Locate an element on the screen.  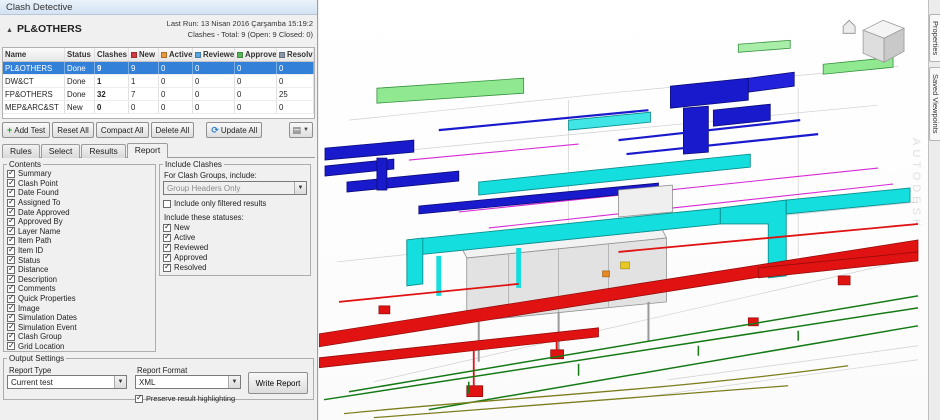
table-row: MEP&ARC&ST New 0 0 0 0 0 0 is located at coordinates (158, 107).